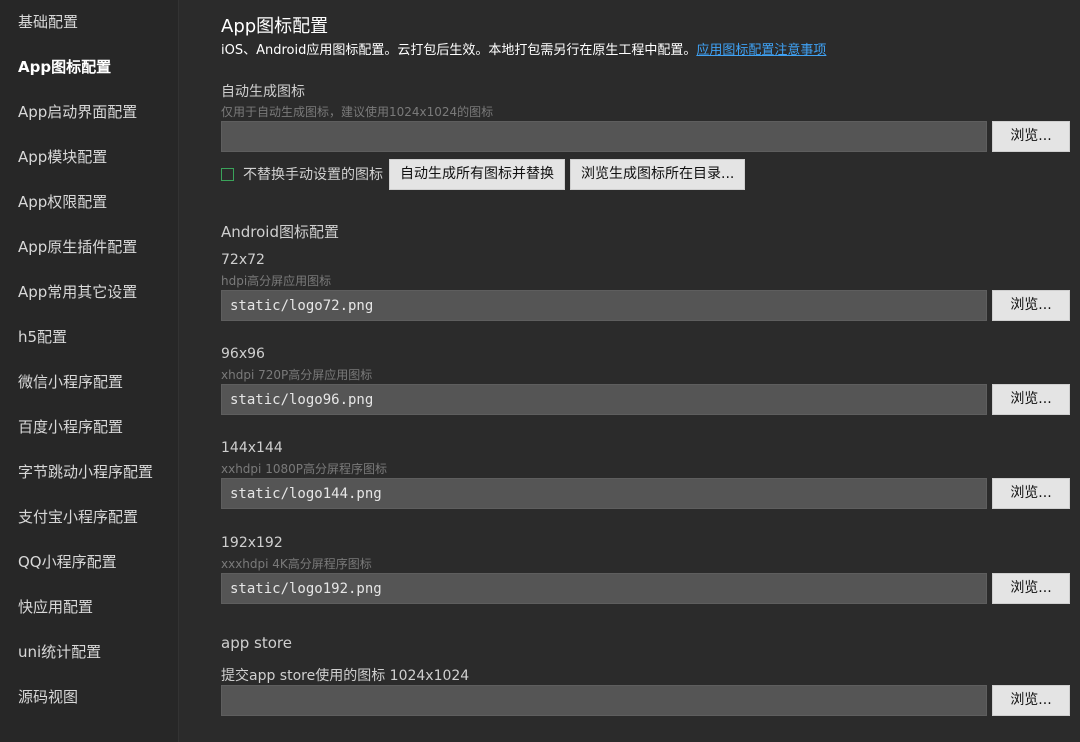 This screenshot has width=1080, height=742. I want to click on sidebar-item-app-permissions: App权限配置, so click(89, 204).